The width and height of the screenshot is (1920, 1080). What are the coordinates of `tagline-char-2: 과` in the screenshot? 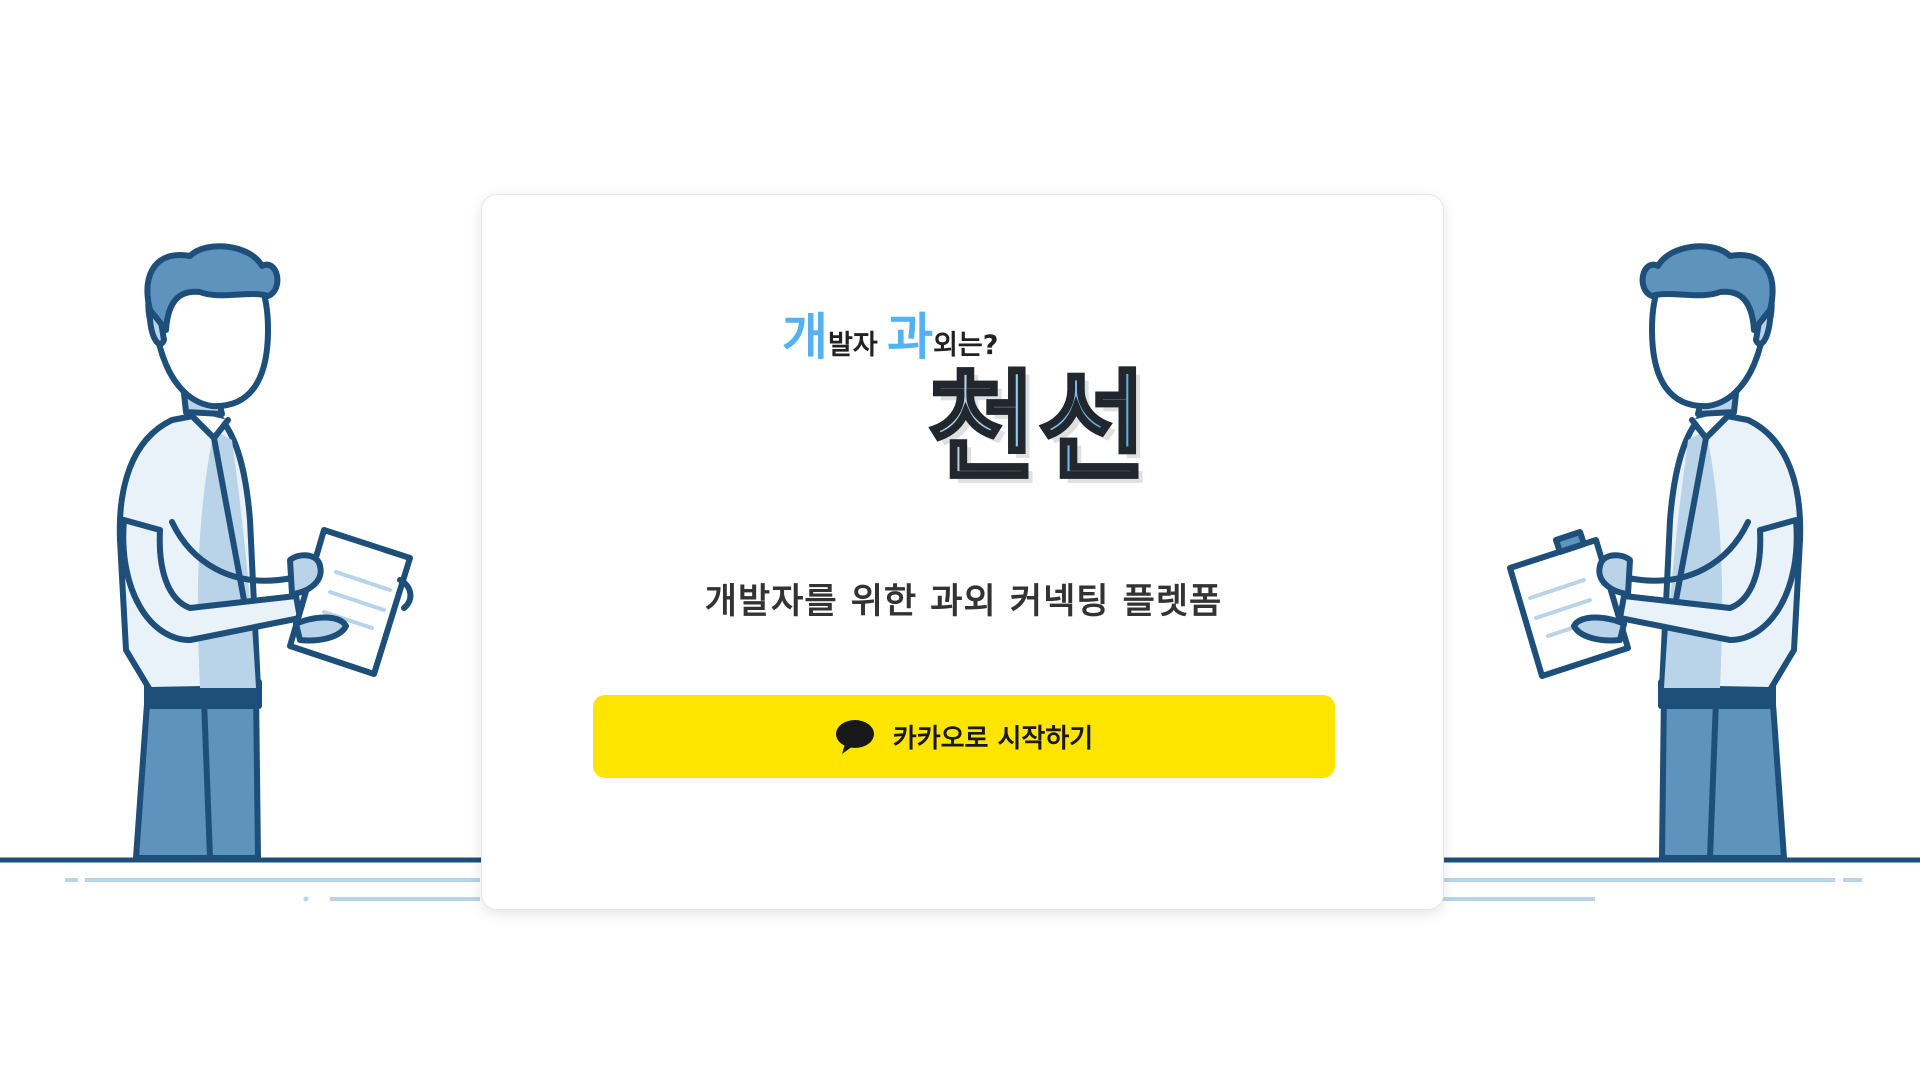 It's located at (910, 337).